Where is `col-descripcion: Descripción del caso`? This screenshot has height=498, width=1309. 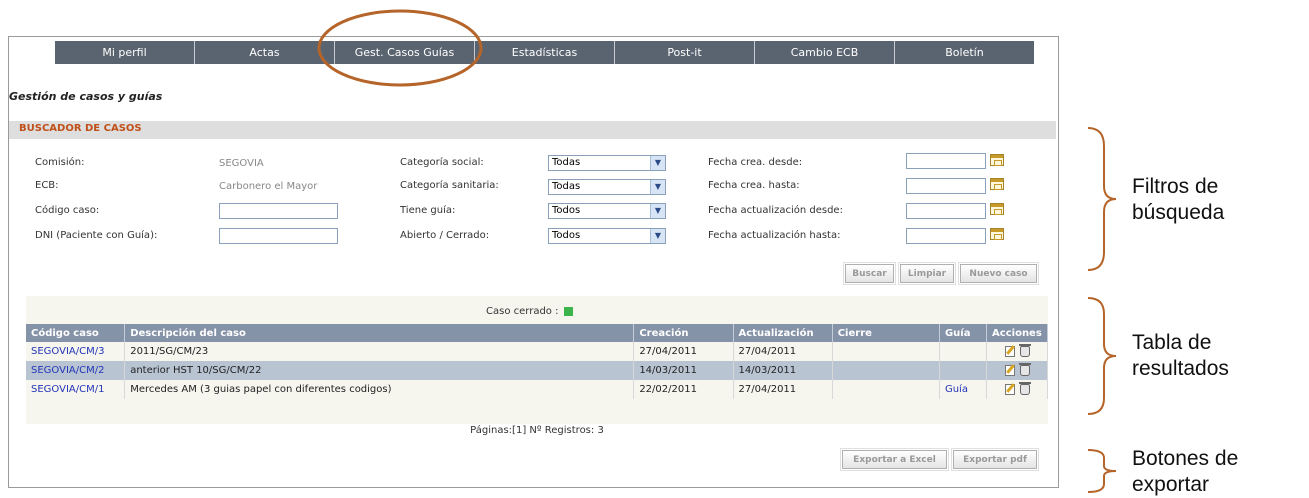 col-descripcion: Descripción del caso is located at coordinates (379, 333).